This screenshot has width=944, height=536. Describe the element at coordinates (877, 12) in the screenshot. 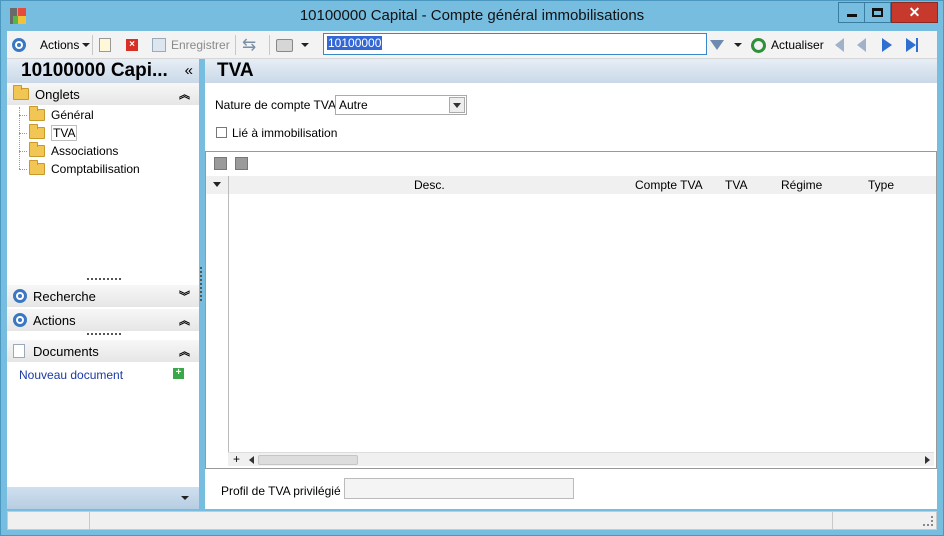

I see `maximize-button` at that location.